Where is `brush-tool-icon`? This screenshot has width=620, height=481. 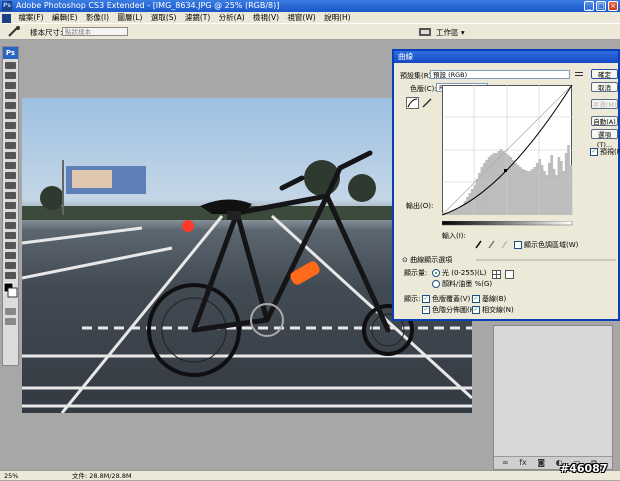 brush-tool-icon is located at coordinates (10, 135).